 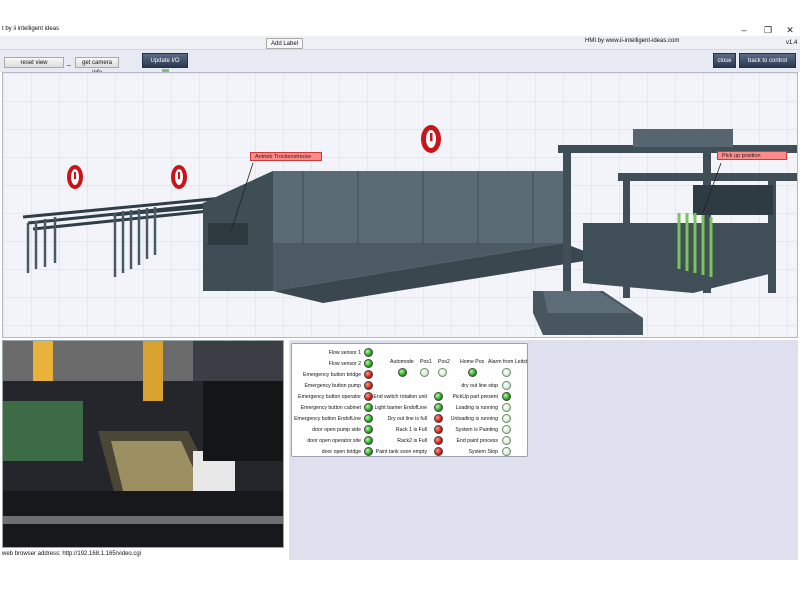 What do you see at coordinates (228, 234) in the screenshot?
I see `drive-unit` at bounding box center [228, 234].